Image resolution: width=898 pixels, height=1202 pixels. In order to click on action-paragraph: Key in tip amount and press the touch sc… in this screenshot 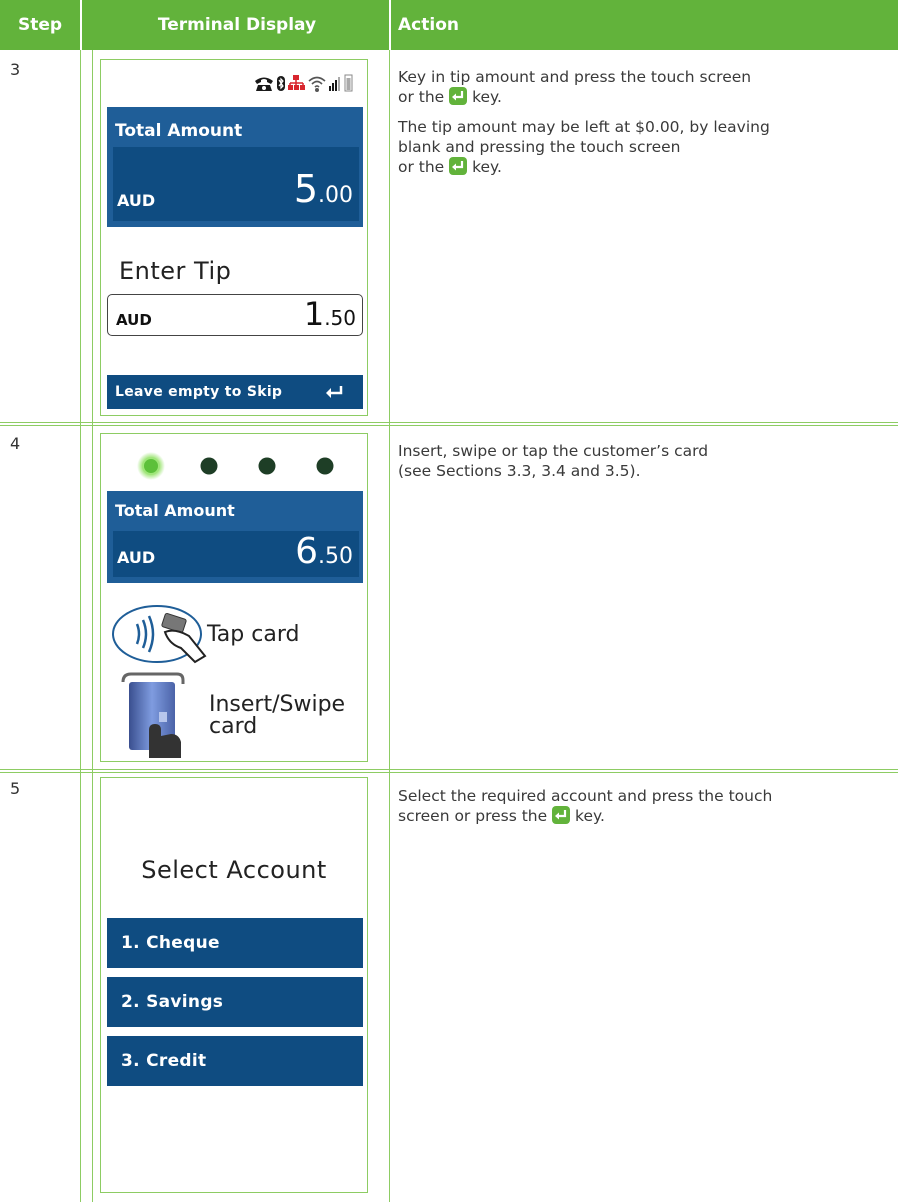, I will do `click(575, 87)`.